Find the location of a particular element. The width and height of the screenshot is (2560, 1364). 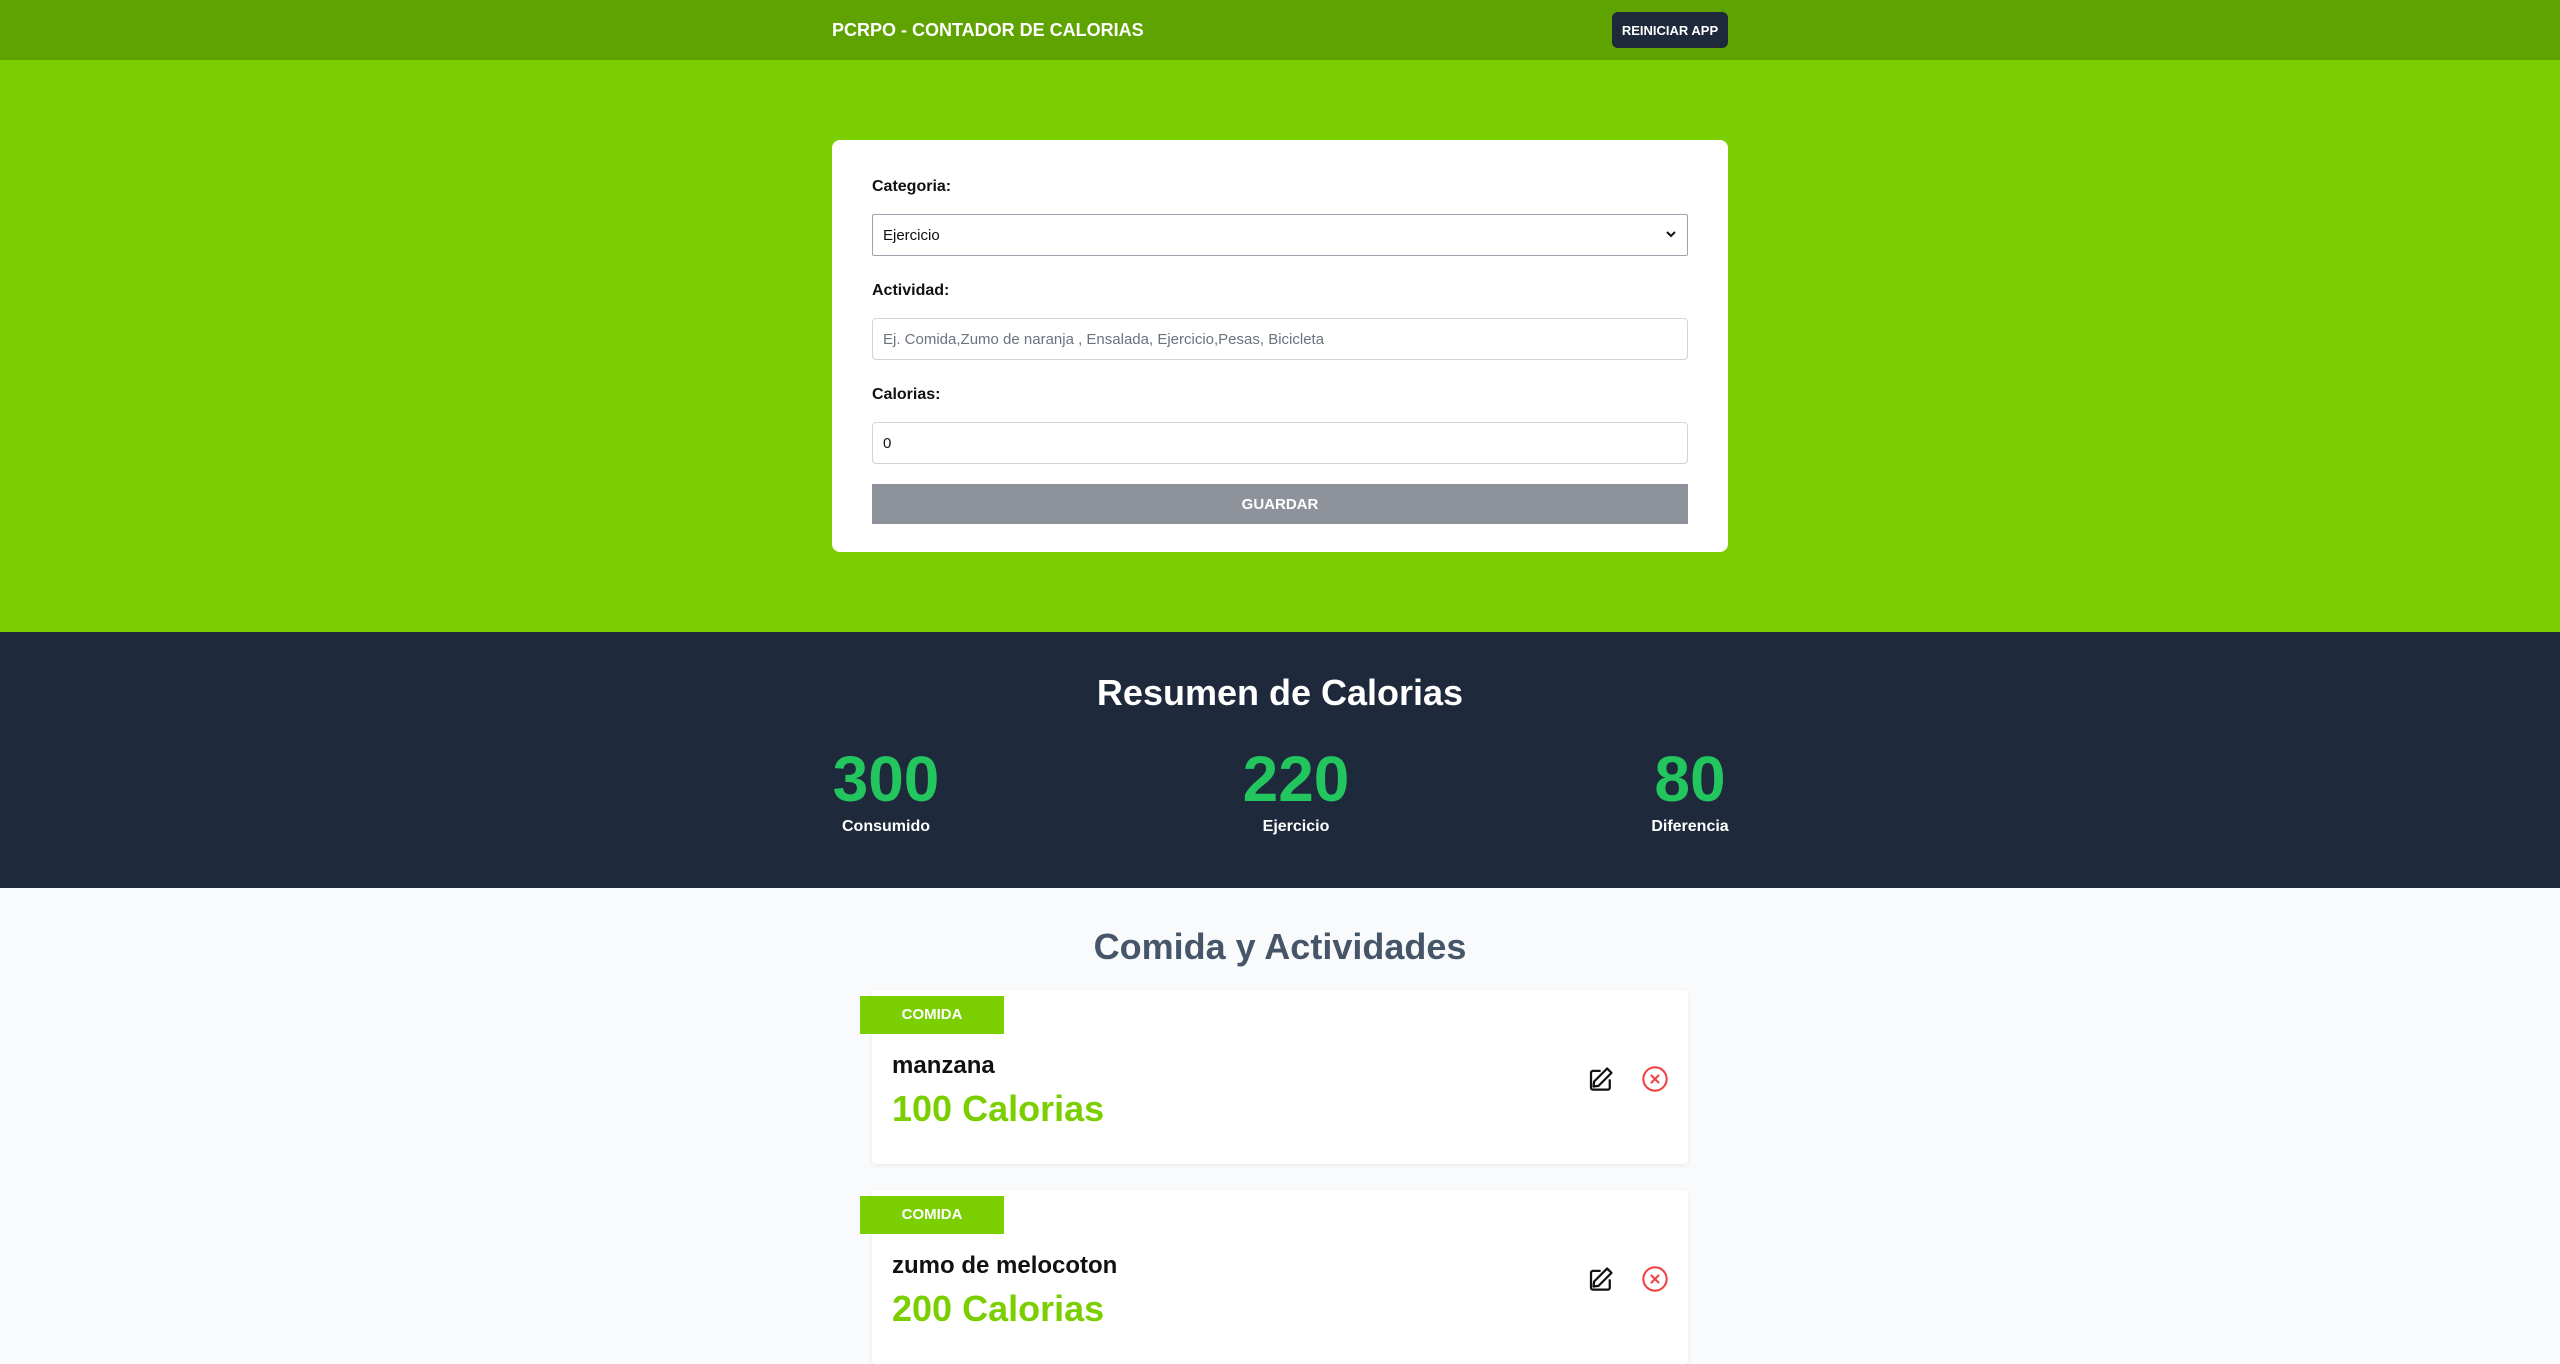

item-name: manzana is located at coordinates (943, 1065).